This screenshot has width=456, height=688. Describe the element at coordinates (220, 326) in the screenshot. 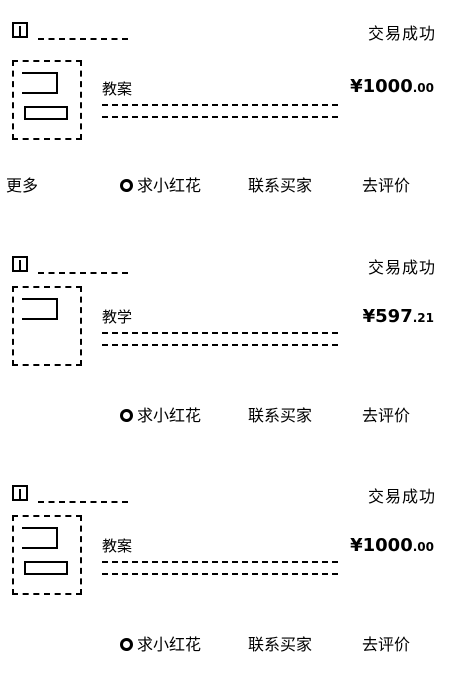

I see `product-title: 教学` at that location.